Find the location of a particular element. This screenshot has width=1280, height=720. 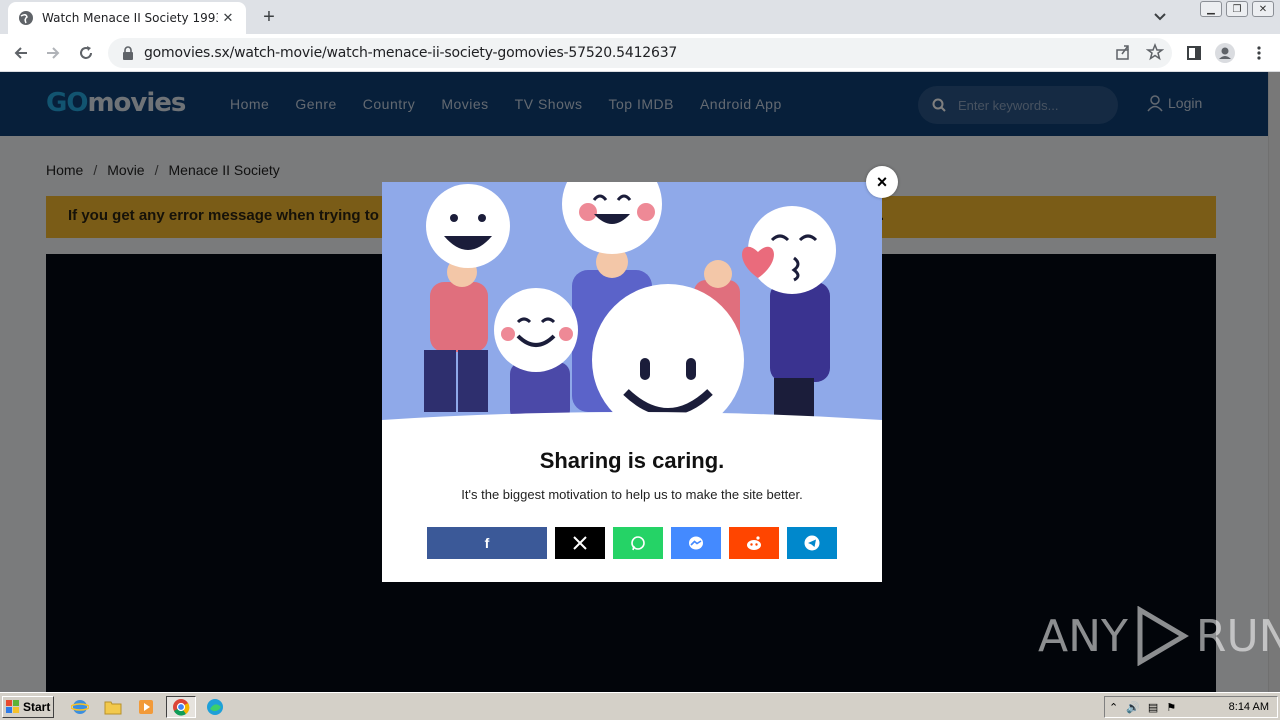

facebook-icon: f is located at coordinates (487, 543).